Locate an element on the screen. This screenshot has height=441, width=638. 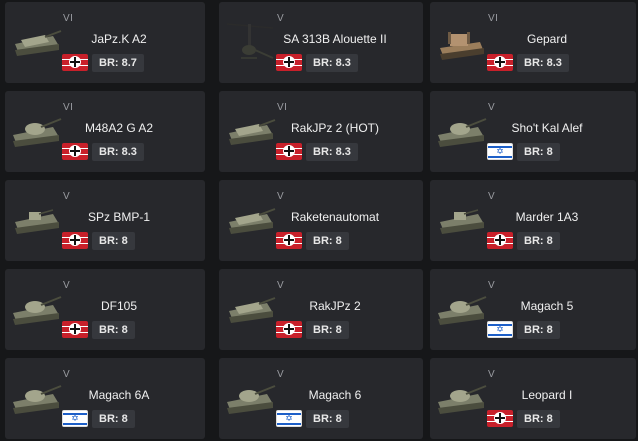
vehicle-name: SPz BMP-1 is located at coordinates (118, 217).